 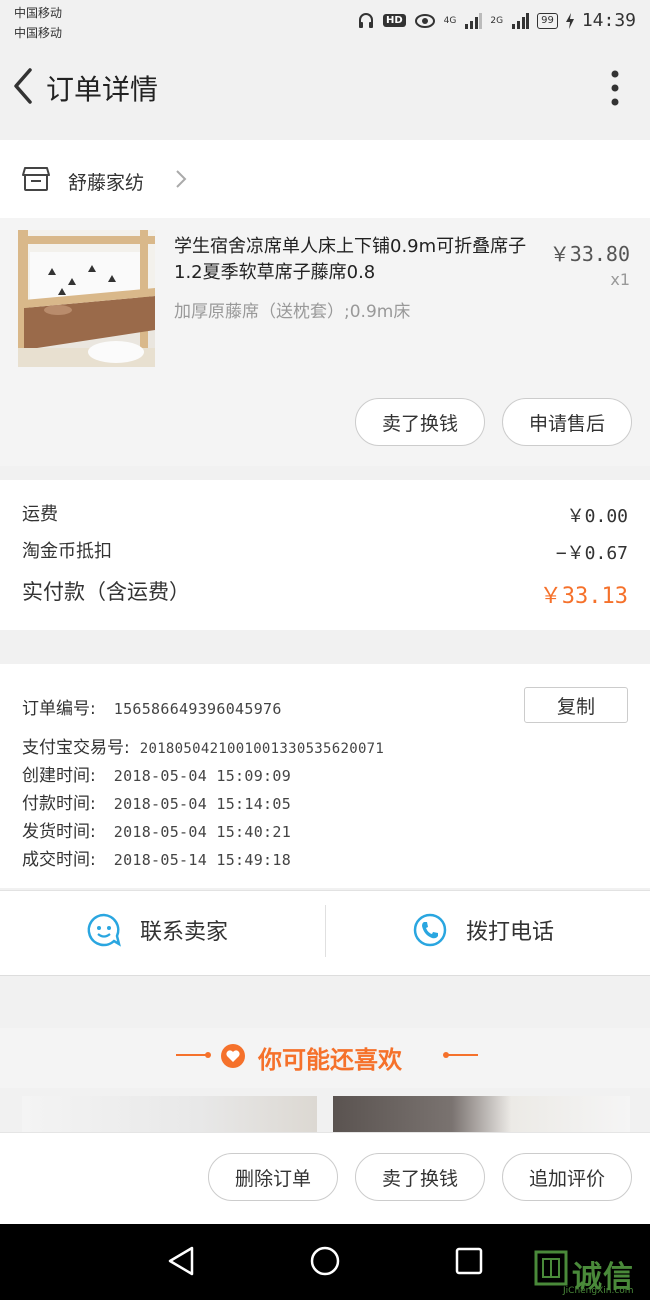 I want to click on info-label: 支付宝交易号:, so click(x=76, y=748).